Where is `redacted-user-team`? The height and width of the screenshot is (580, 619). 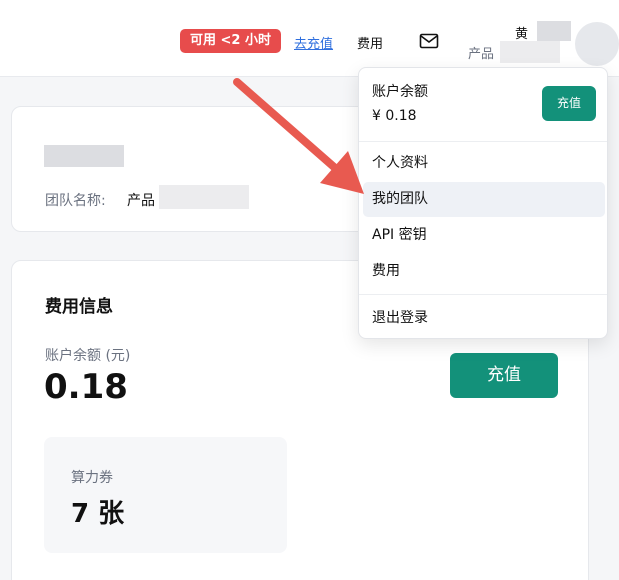
redacted-user-team is located at coordinates (530, 52).